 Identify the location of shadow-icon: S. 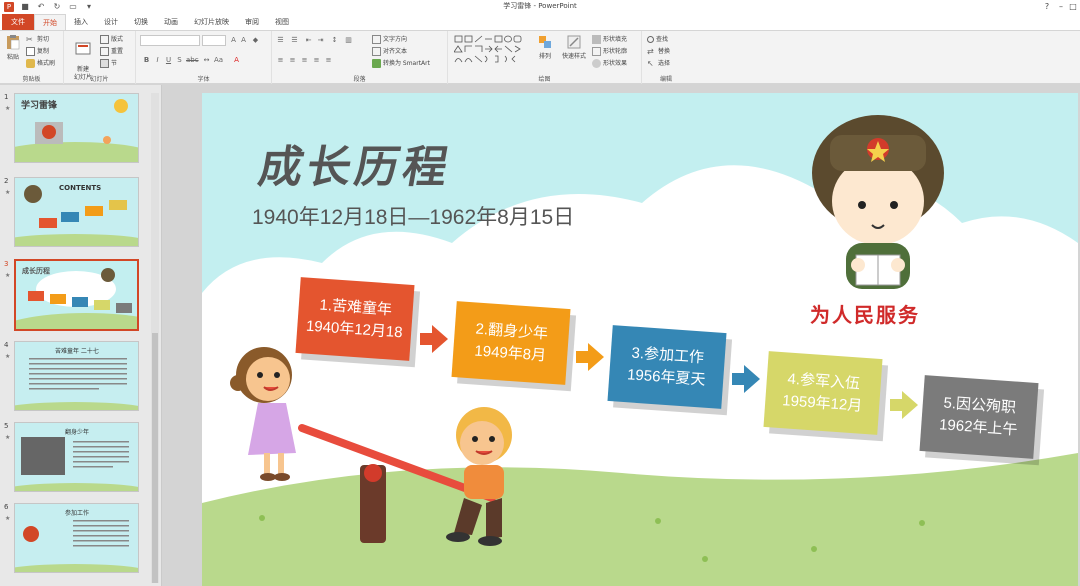
(179, 60).